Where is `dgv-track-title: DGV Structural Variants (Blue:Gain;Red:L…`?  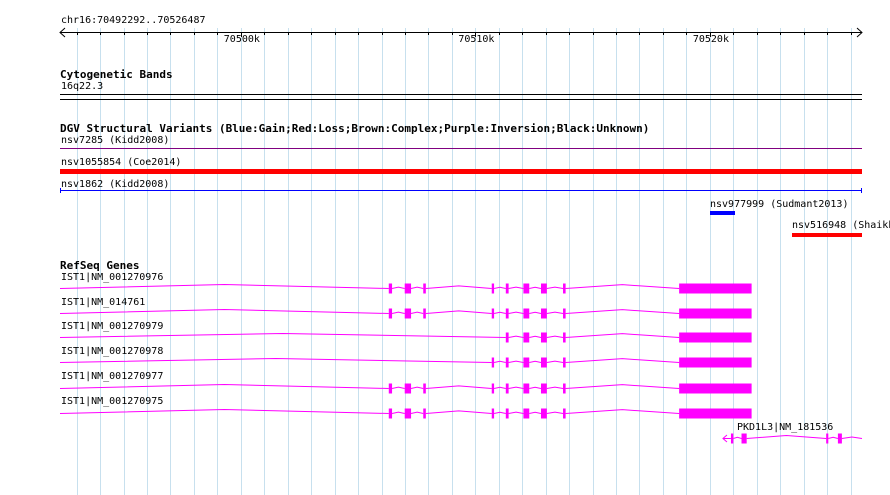
dgv-track-title: DGV Structural Variants (Blue:Gain;Red:L… is located at coordinates (355, 128).